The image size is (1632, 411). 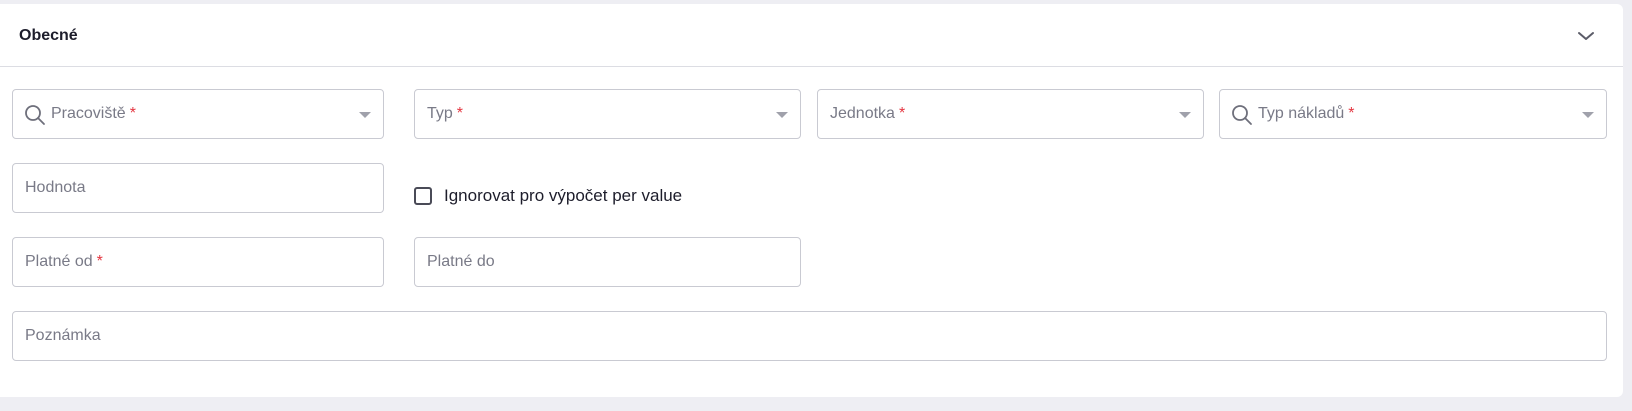 What do you see at coordinates (198, 262) in the screenshot?
I see `platne-od-input: Platné od *` at bounding box center [198, 262].